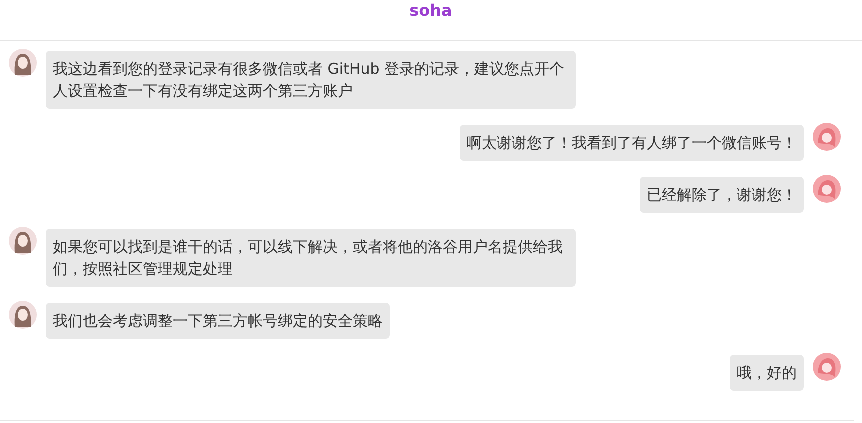 The height and width of the screenshot is (423, 862). I want to click on message-bubble: 我们也会考虑调整一下第三方帐号绑定的安全策略, so click(218, 321).